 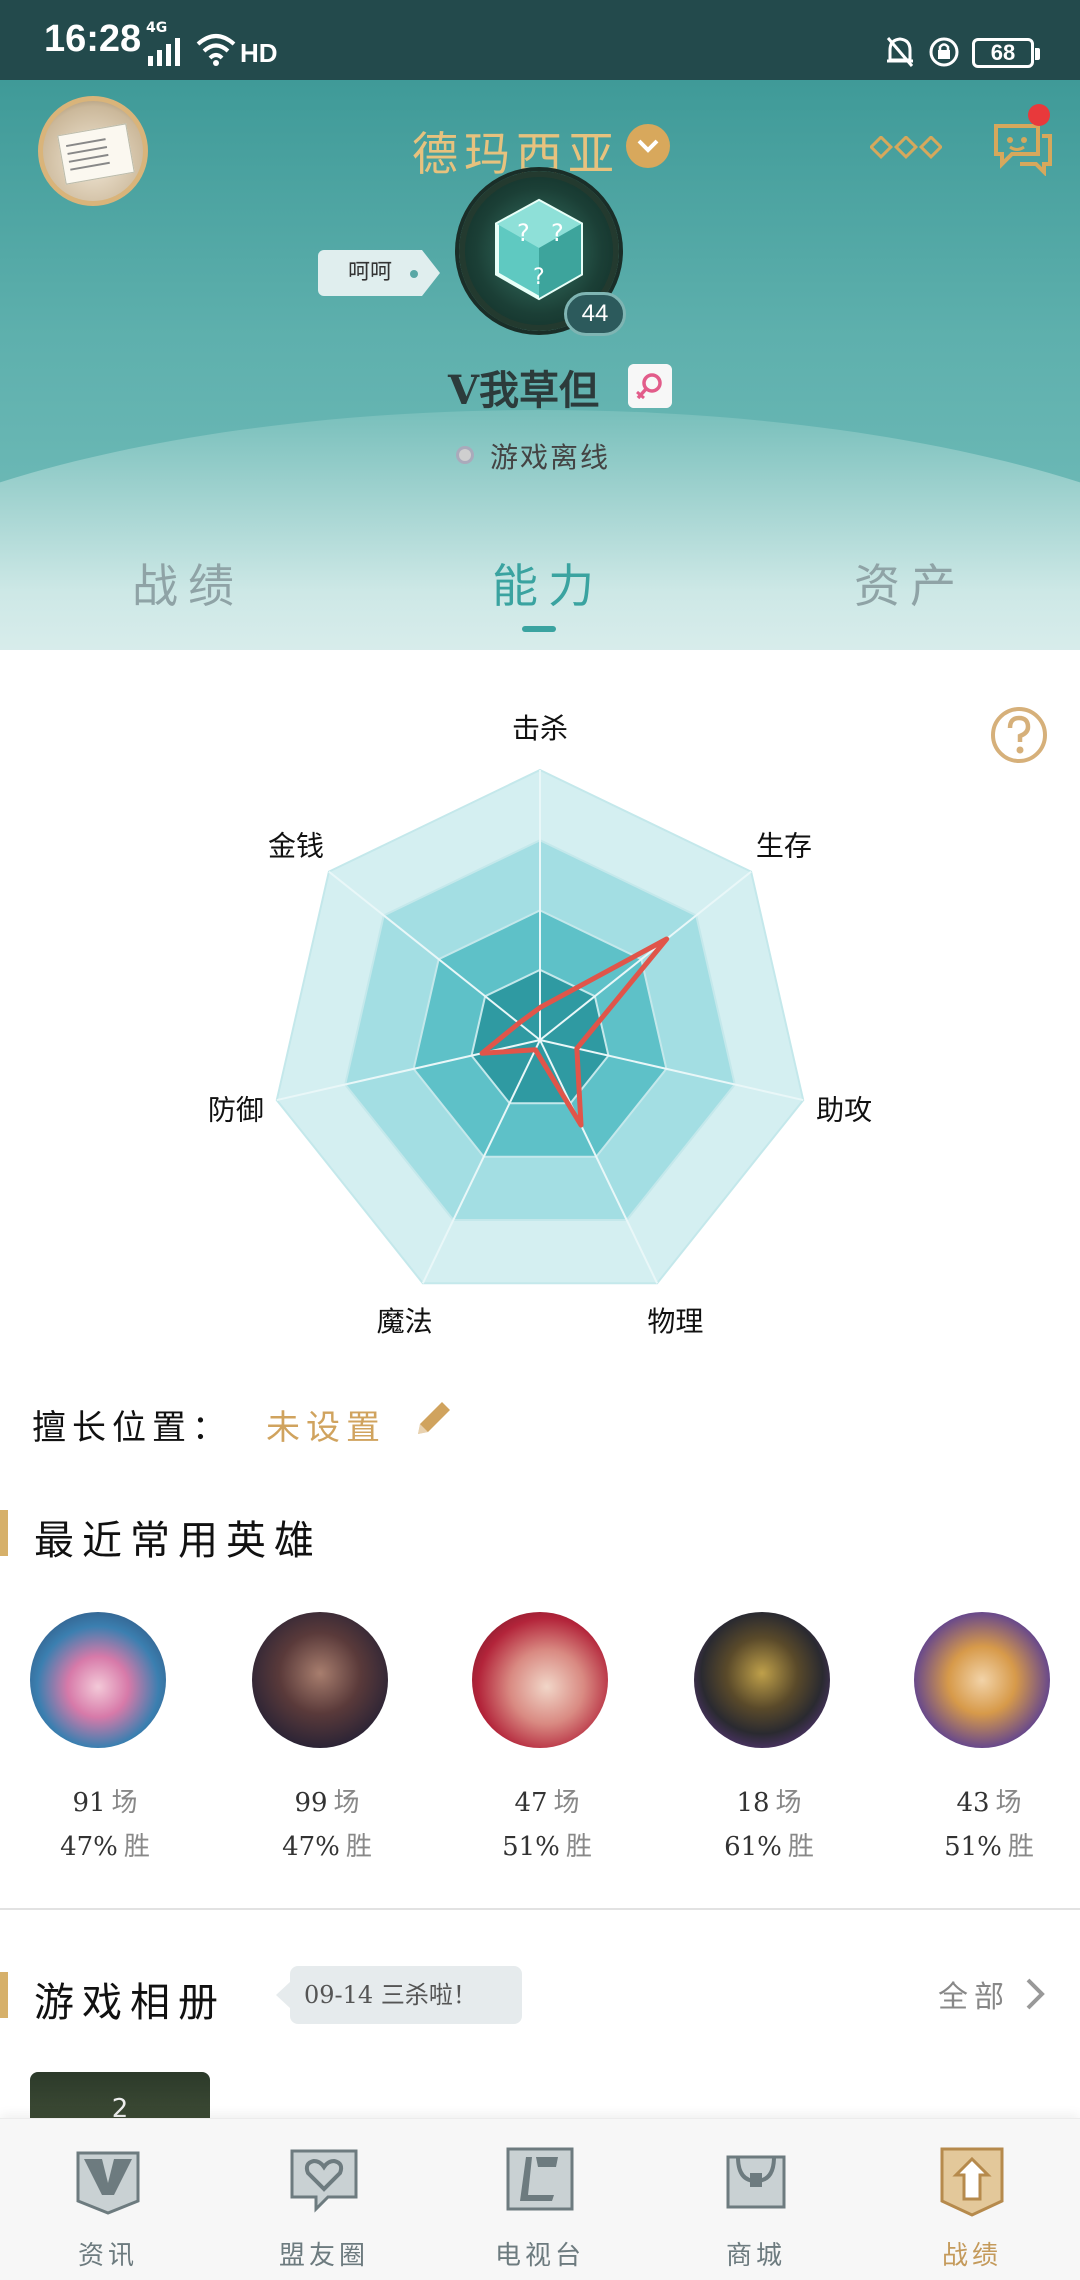 I want to click on nav-label: 战绩, so click(x=971, y=2256).